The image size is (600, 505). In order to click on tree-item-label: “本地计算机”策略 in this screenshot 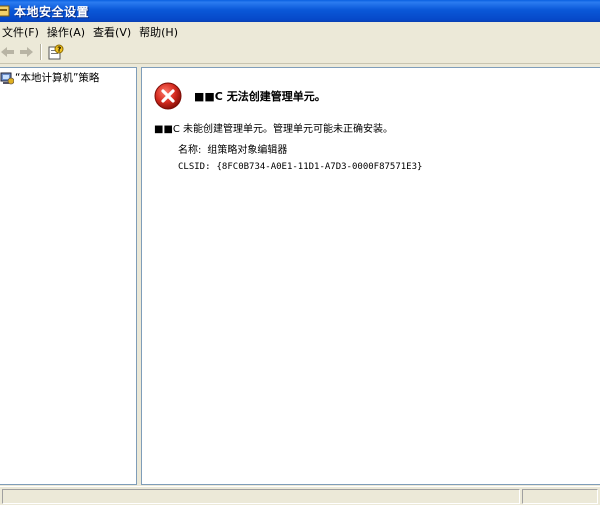, I will do `click(57, 78)`.